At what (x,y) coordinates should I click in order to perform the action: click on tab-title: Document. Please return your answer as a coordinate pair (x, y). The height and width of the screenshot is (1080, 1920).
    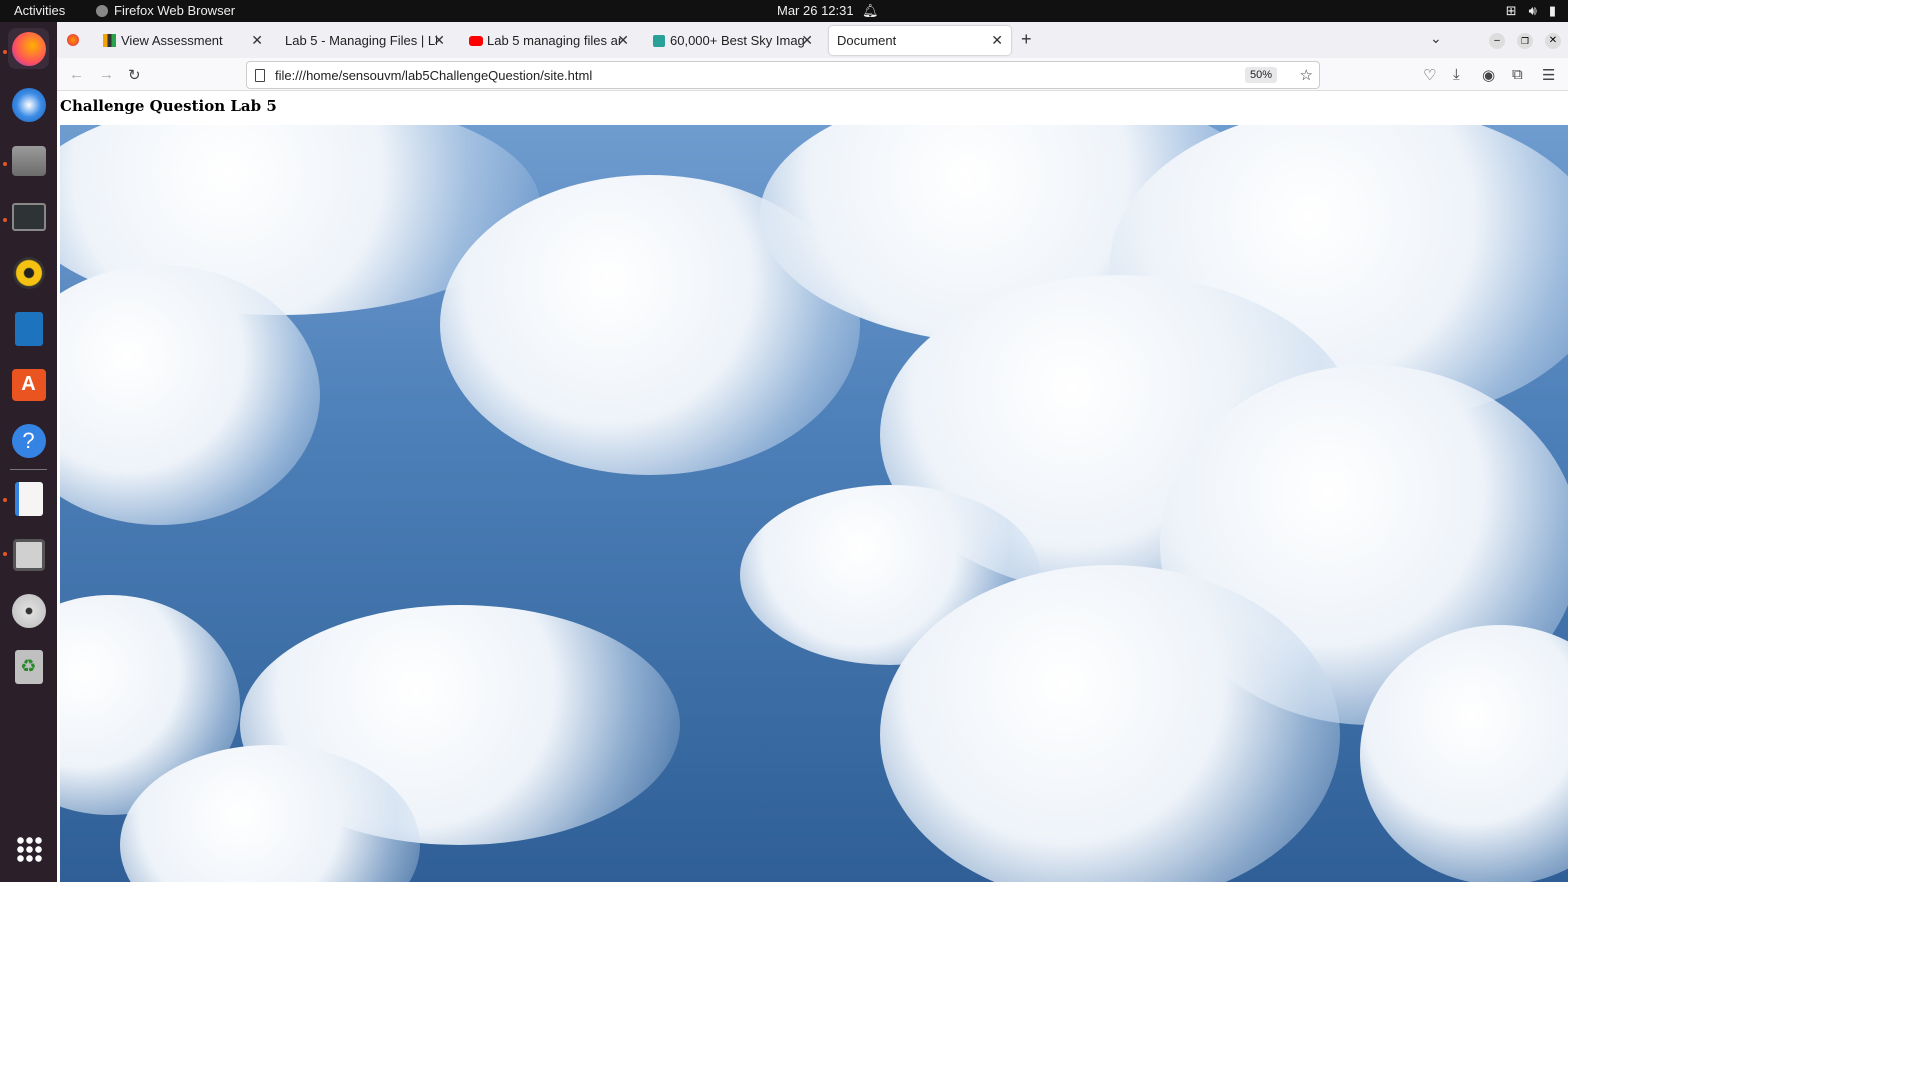
    Looking at the image, I should click on (867, 40).